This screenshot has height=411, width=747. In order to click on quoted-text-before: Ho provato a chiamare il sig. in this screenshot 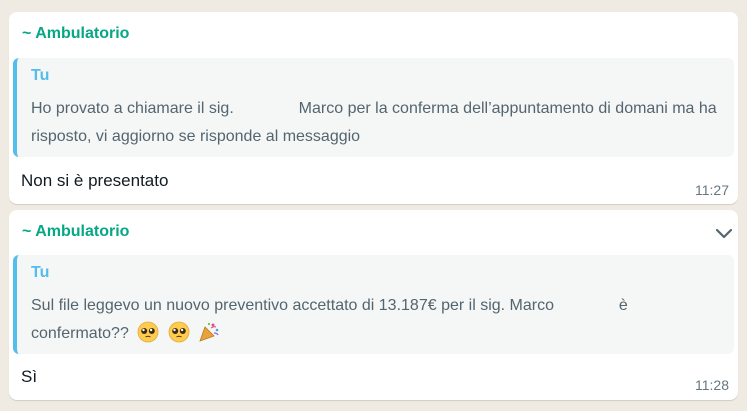, I will do `click(132, 108)`.